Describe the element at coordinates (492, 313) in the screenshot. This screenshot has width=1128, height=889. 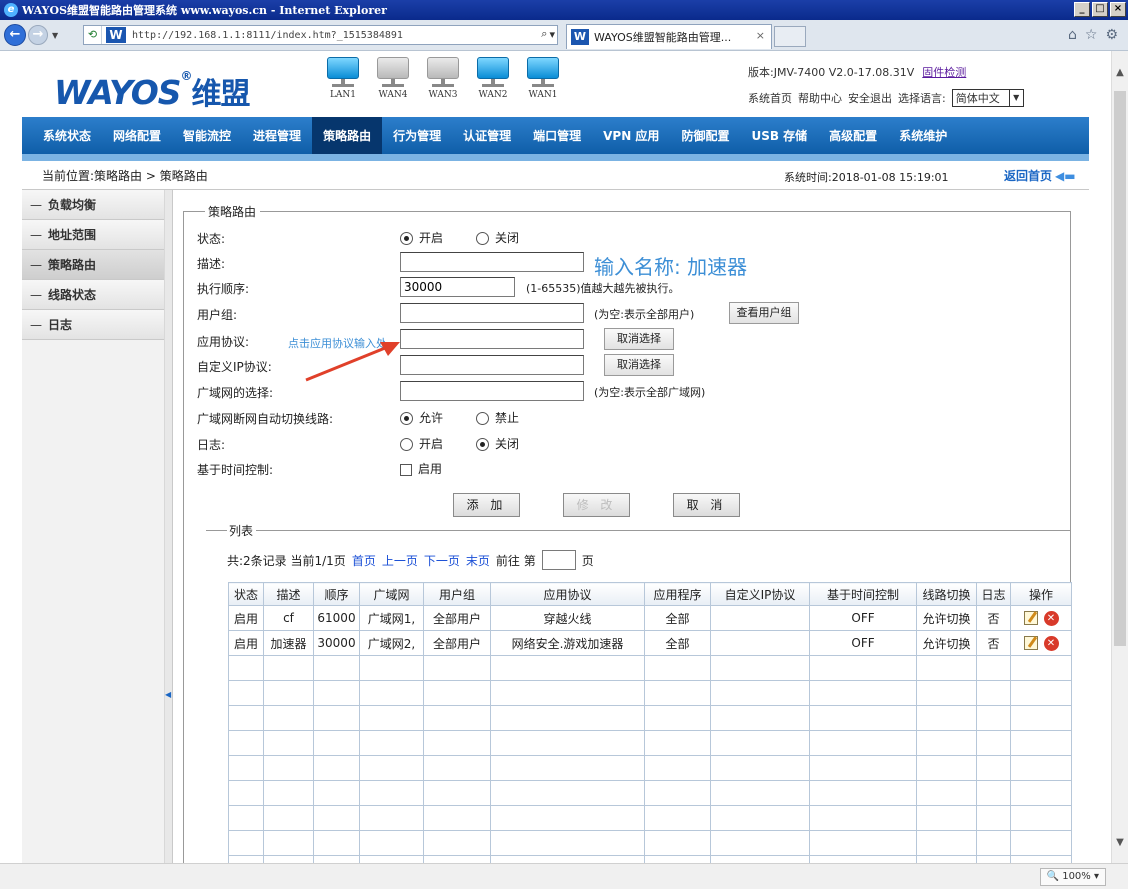
I see `usergroup-input` at that location.